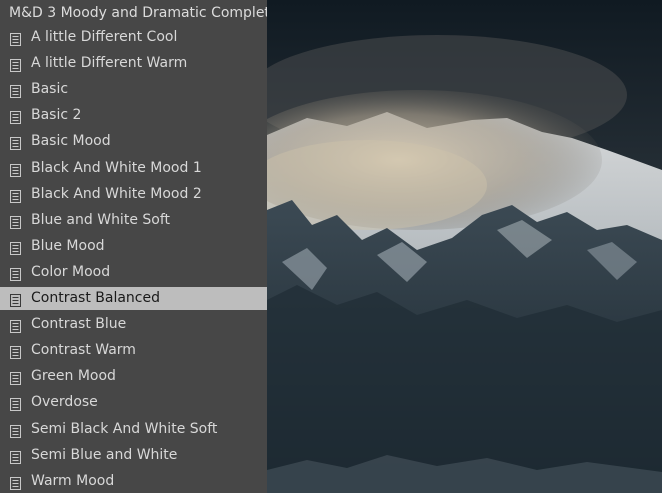 The image size is (662, 493). What do you see at coordinates (116, 167) in the screenshot?
I see `preset-label: Black And White Mood 1` at bounding box center [116, 167].